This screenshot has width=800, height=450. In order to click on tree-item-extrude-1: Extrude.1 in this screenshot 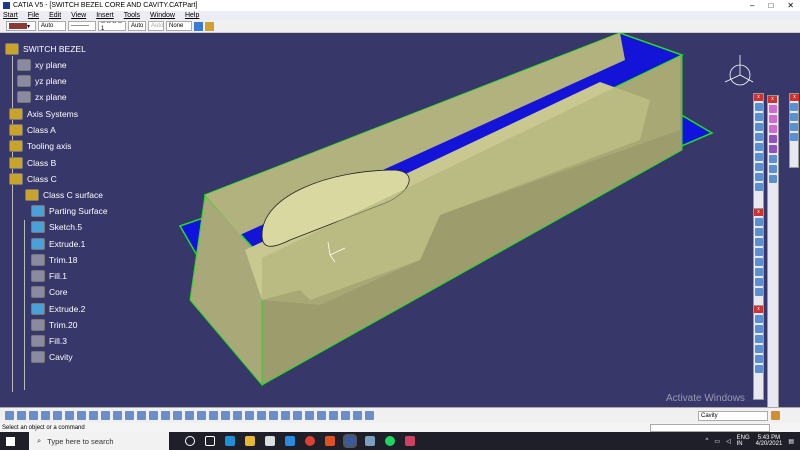, I will do `click(58, 244)`.